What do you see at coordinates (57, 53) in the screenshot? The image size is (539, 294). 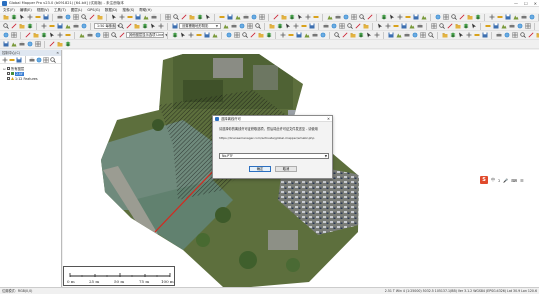 I see `panel-close-icon: ✕` at bounding box center [57, 53].